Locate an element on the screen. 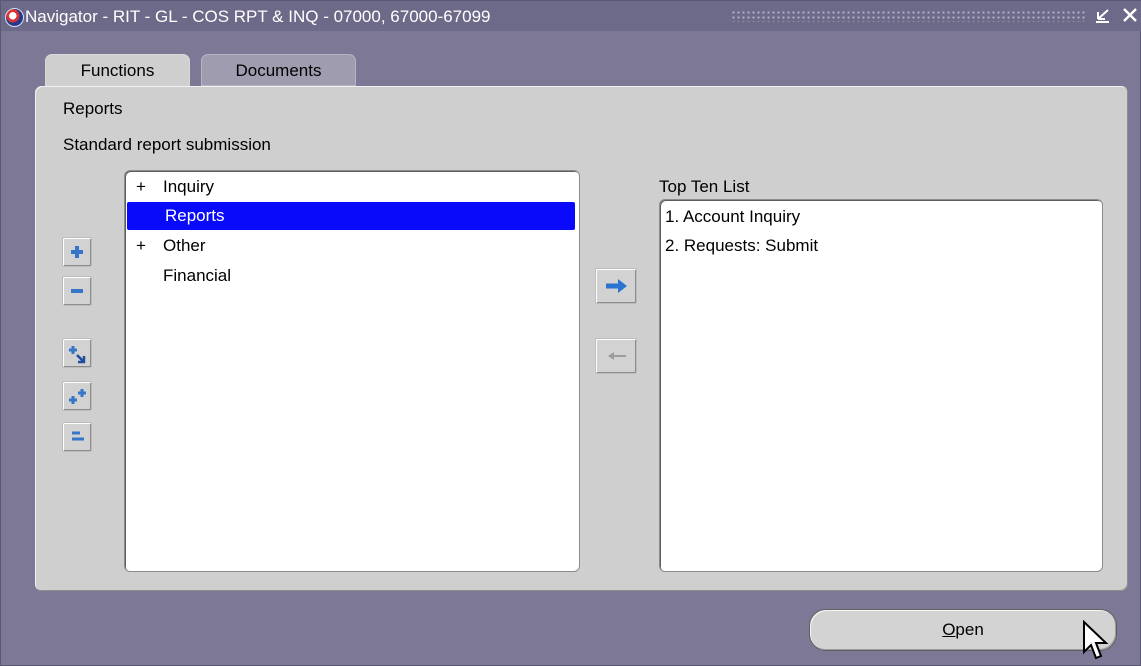  collapse-all-button is located at coordinates (77, 437).